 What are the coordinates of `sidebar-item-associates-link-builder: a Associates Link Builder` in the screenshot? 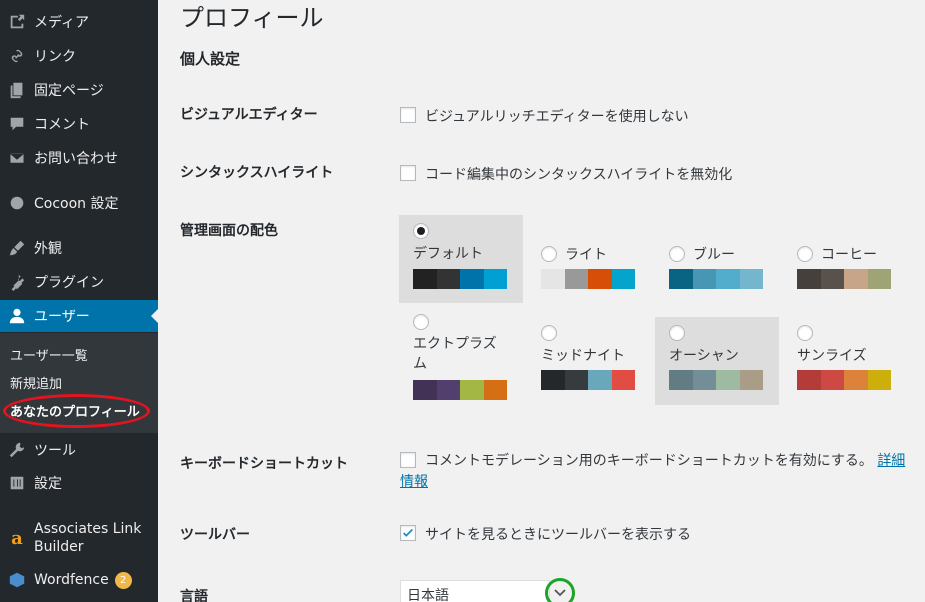 It's located at (79, 538).